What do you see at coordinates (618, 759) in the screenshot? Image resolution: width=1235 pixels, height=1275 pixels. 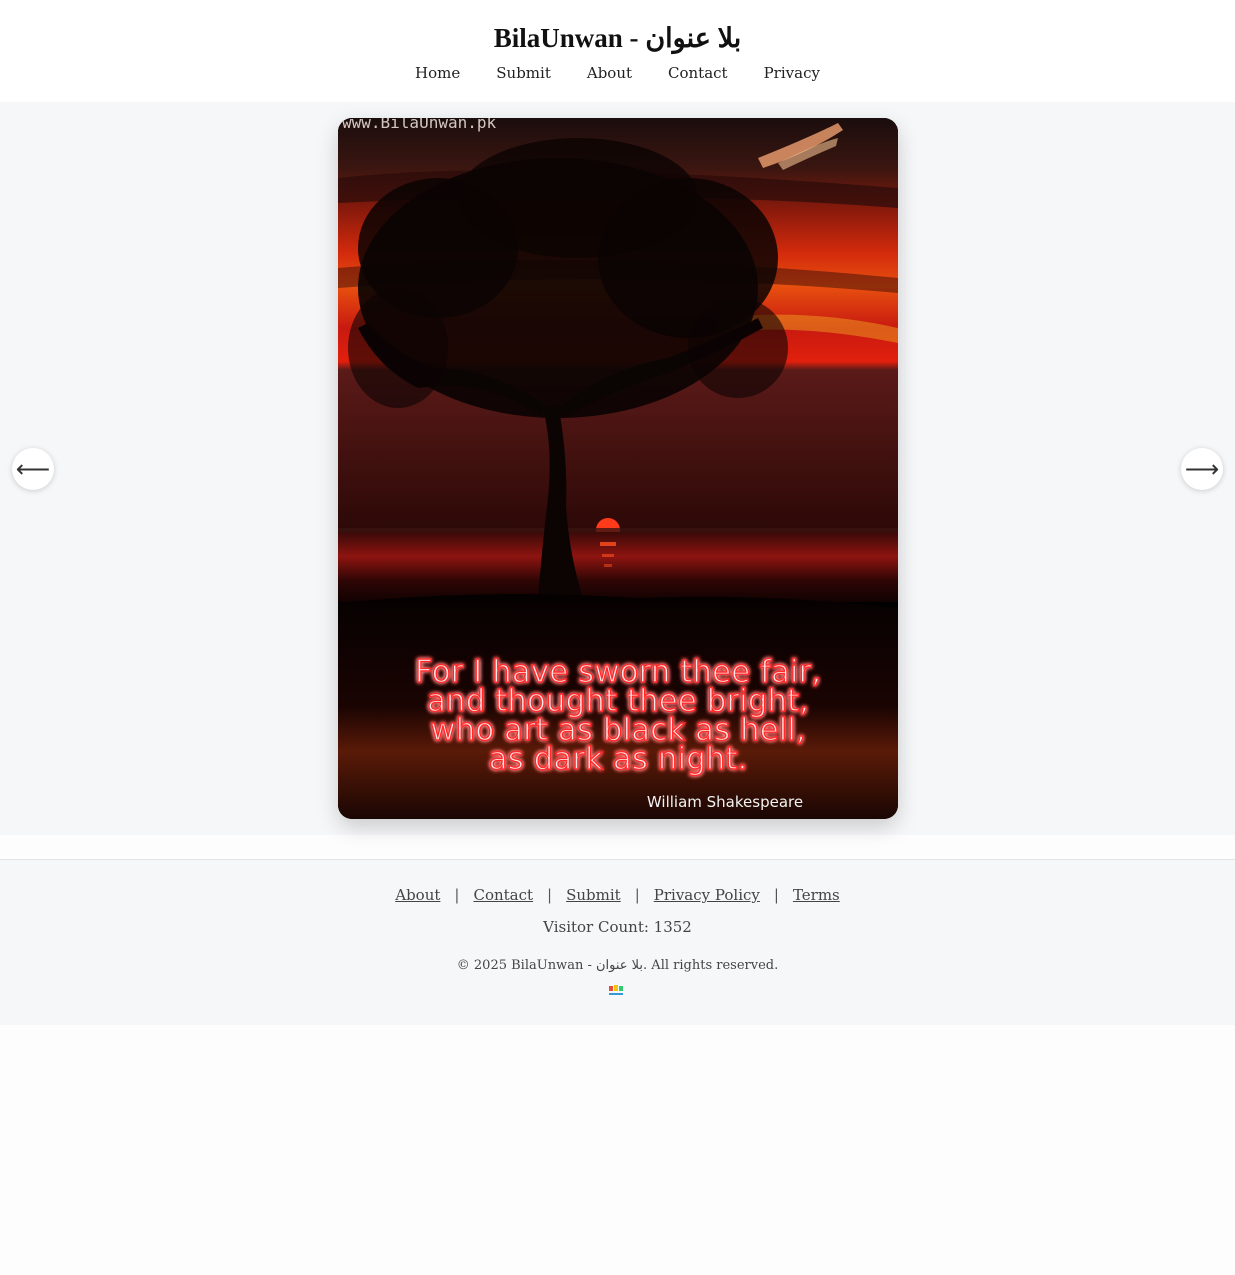 I see `quote-line-4: as dark as night.` at bounding box center [618, 759].